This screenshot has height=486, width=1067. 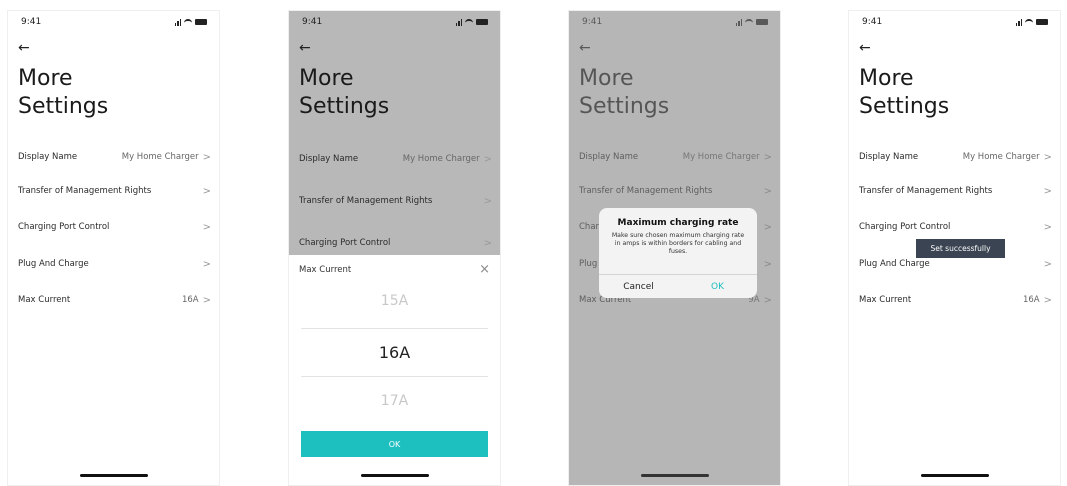 I want to click on max-current-sheet: Max Current × 15A 16A 17A OK, so click(x=394, y=370).